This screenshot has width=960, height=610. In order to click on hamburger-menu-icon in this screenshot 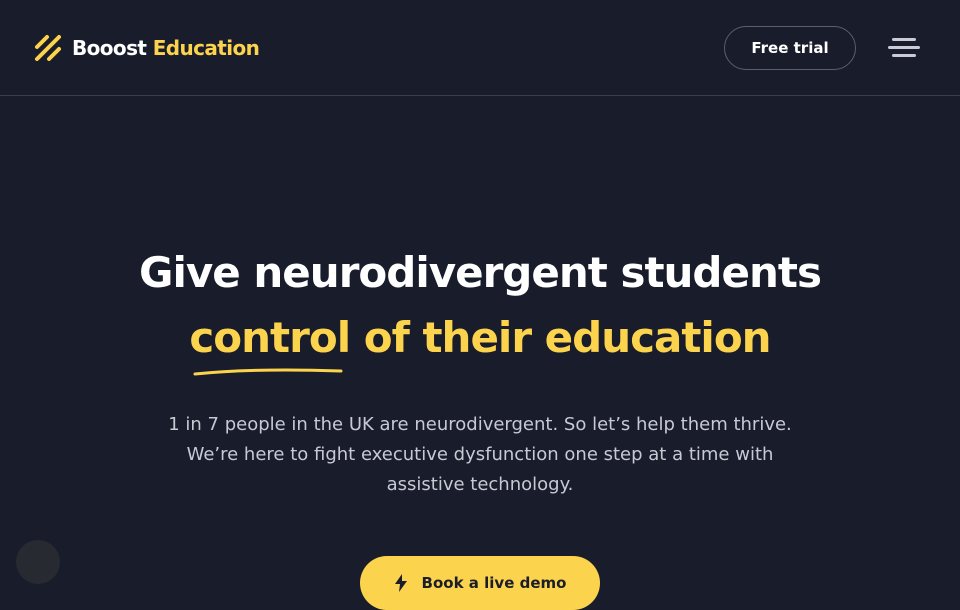, I will do `click(904, 48)`.